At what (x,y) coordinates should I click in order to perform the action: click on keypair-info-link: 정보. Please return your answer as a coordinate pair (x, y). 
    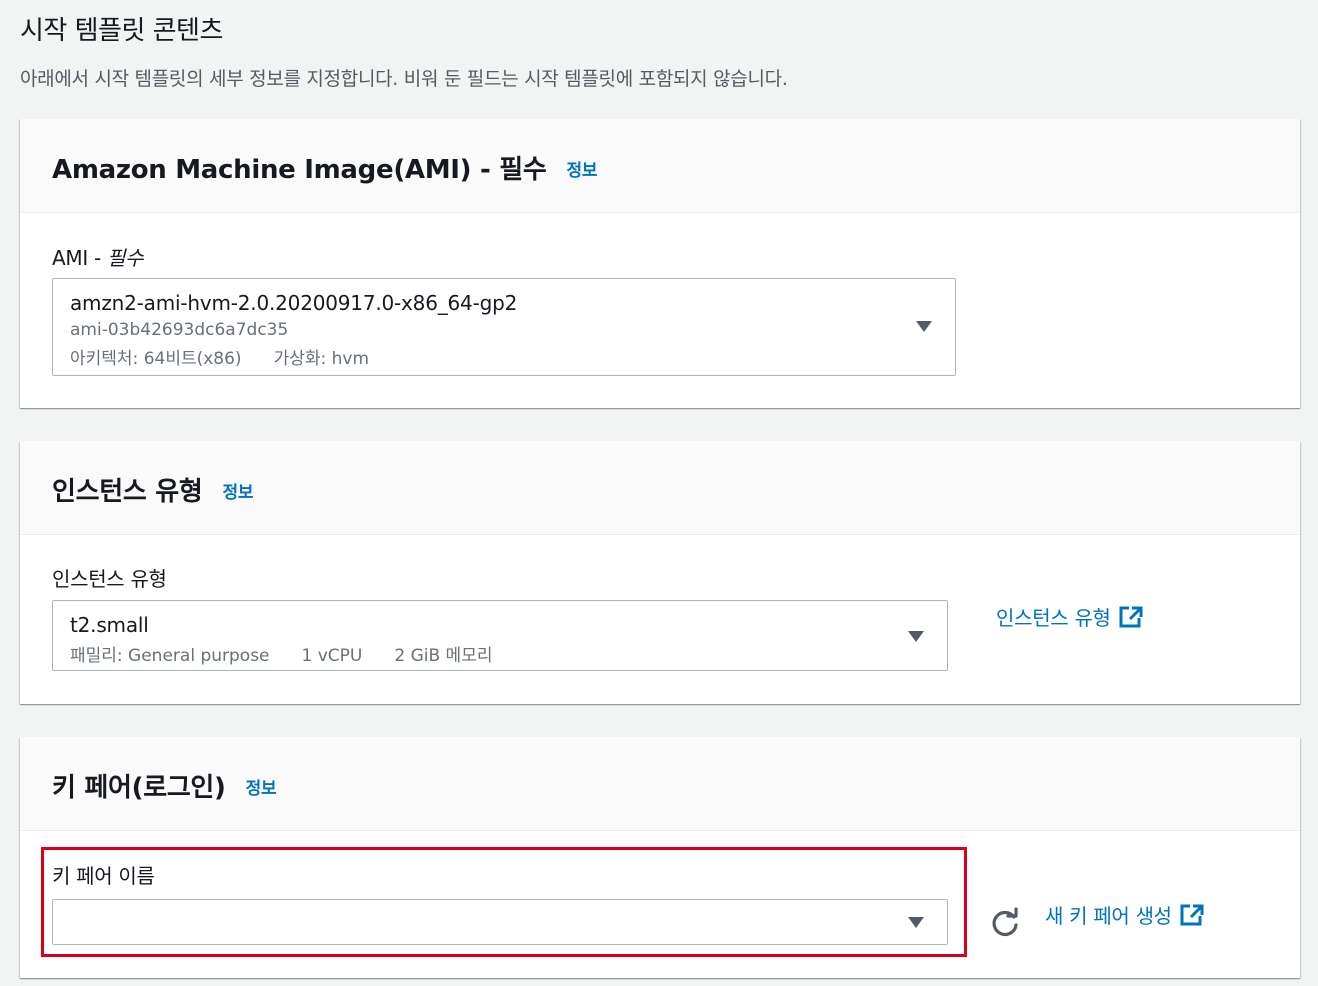
    Looking at the image, I should click on (261, 786).